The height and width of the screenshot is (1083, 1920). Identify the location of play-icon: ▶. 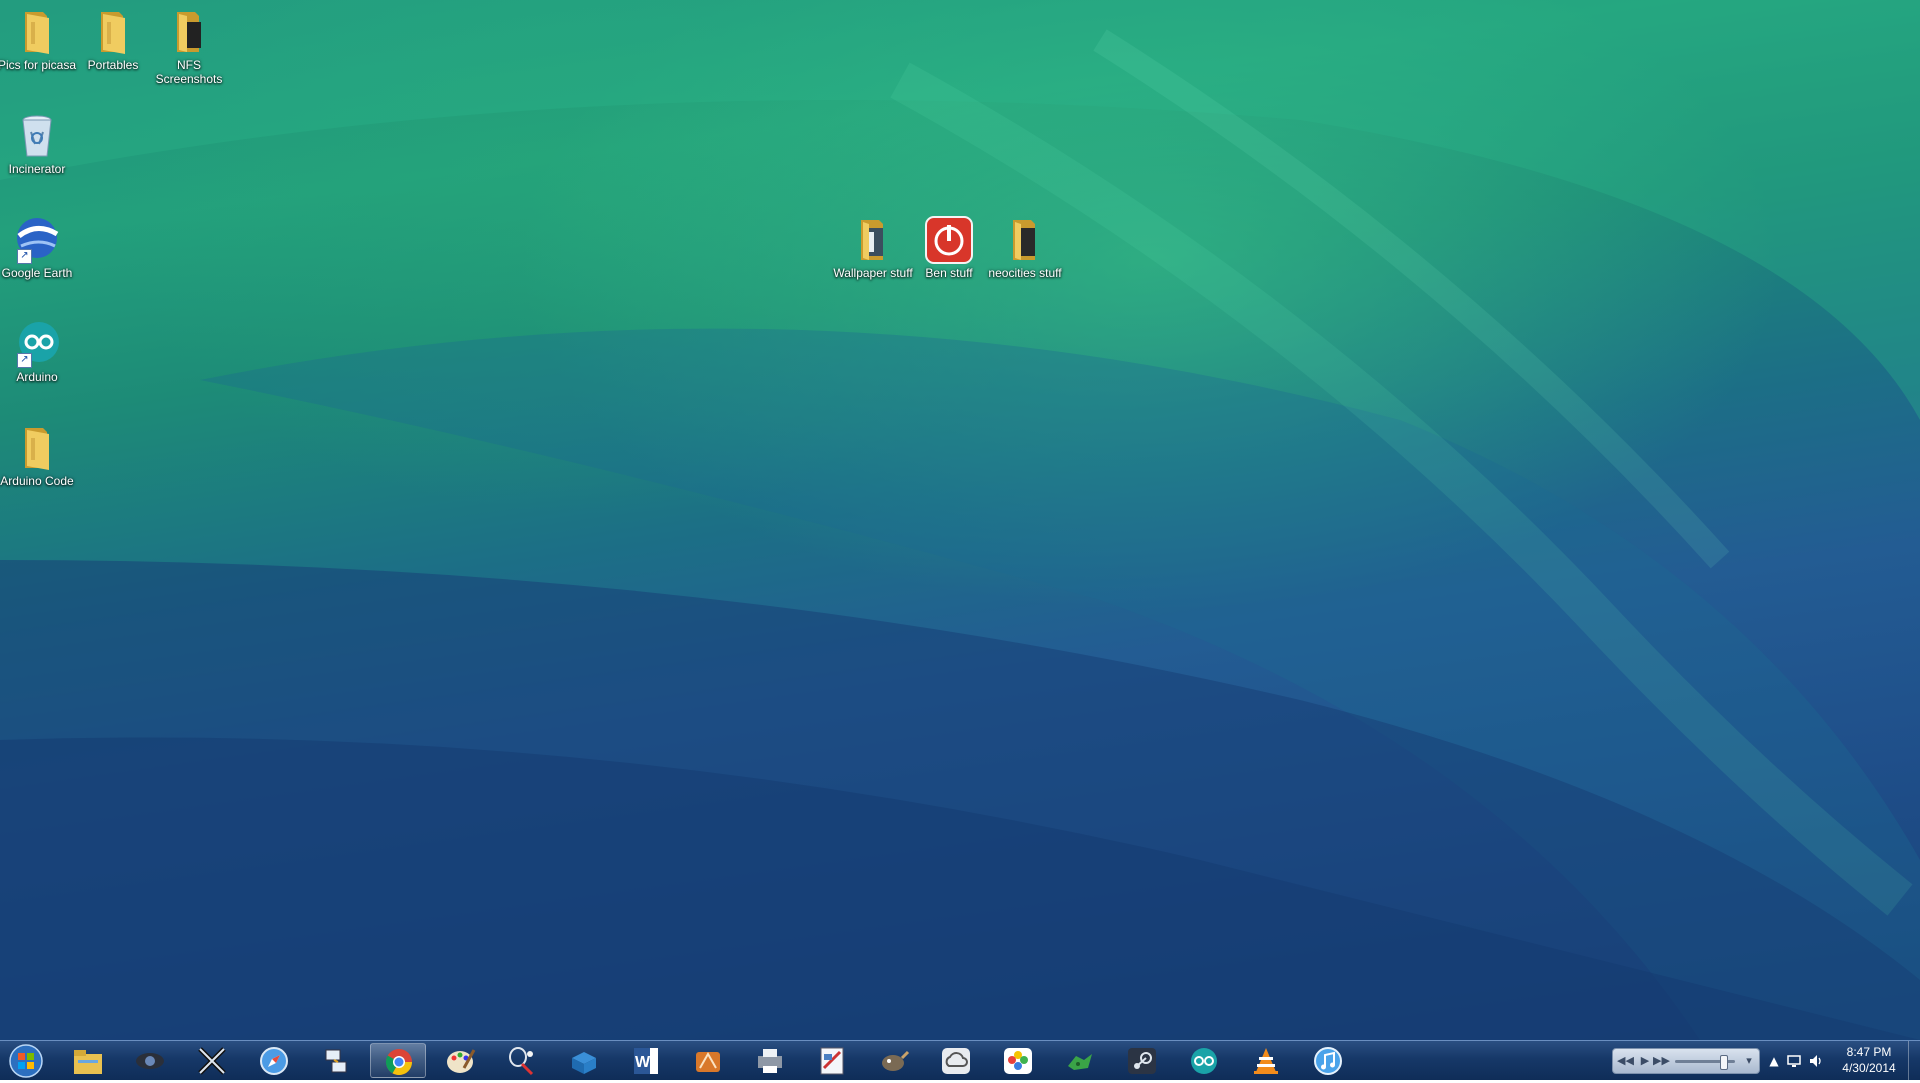
(1645, 1060).